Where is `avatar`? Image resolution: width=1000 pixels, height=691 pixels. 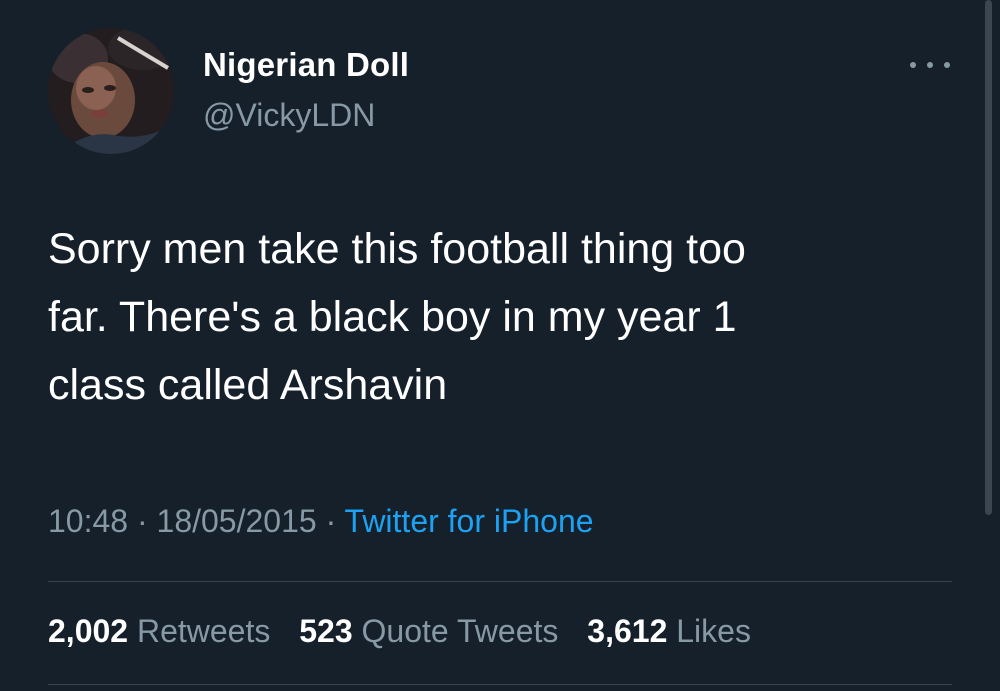 avatar is located at coordinates (111, 91).